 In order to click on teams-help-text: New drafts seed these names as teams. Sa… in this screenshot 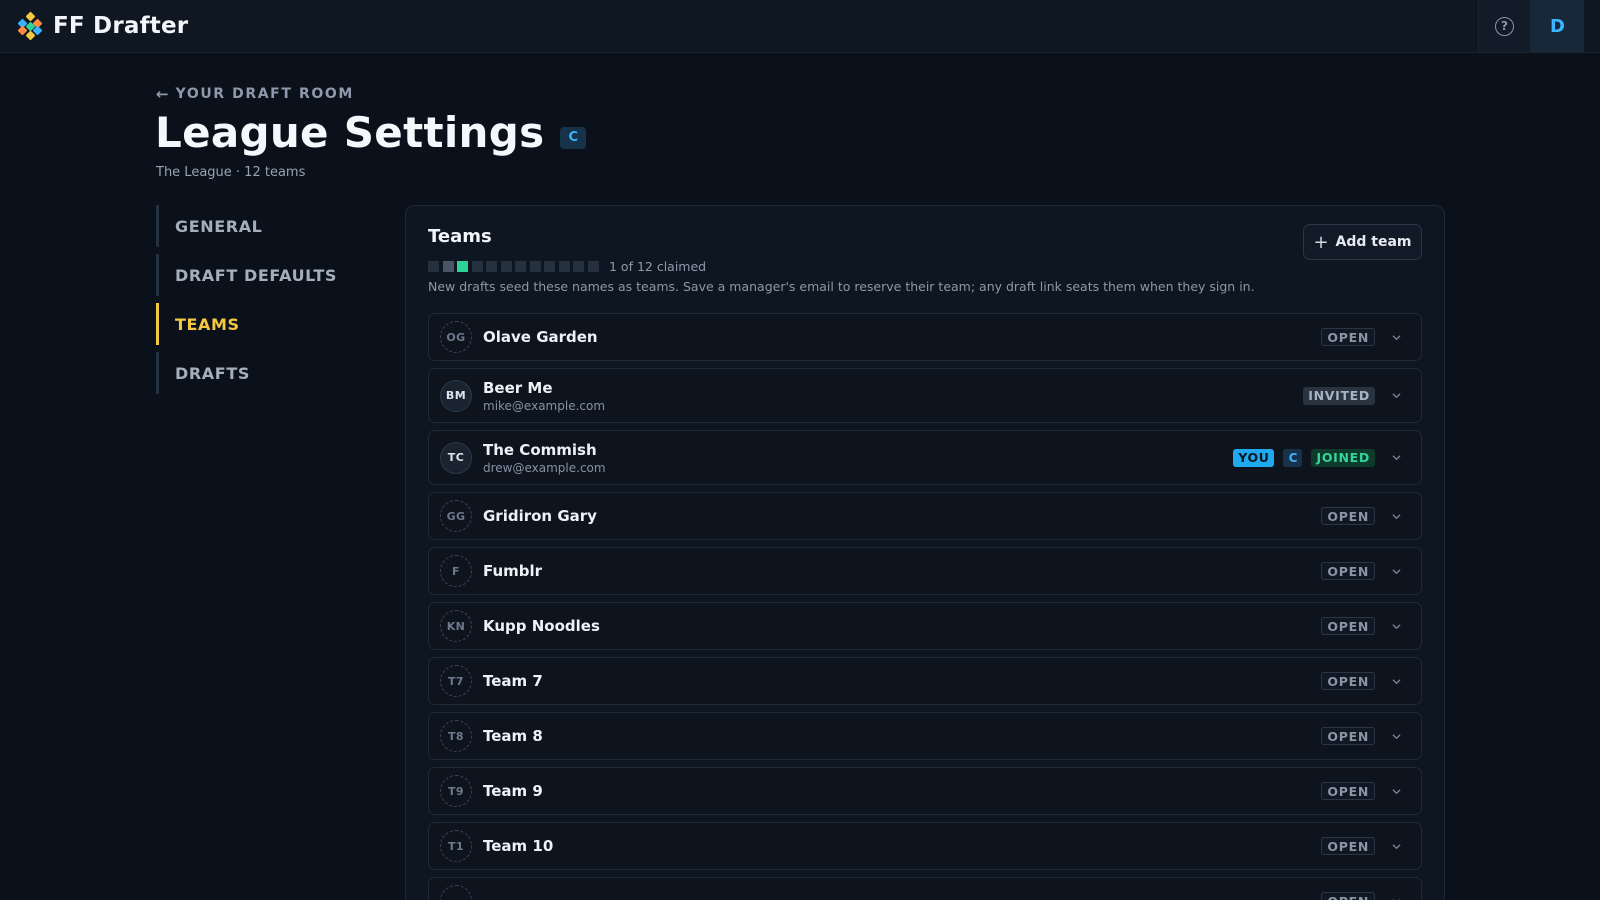, I will do `click(841, 286)`.